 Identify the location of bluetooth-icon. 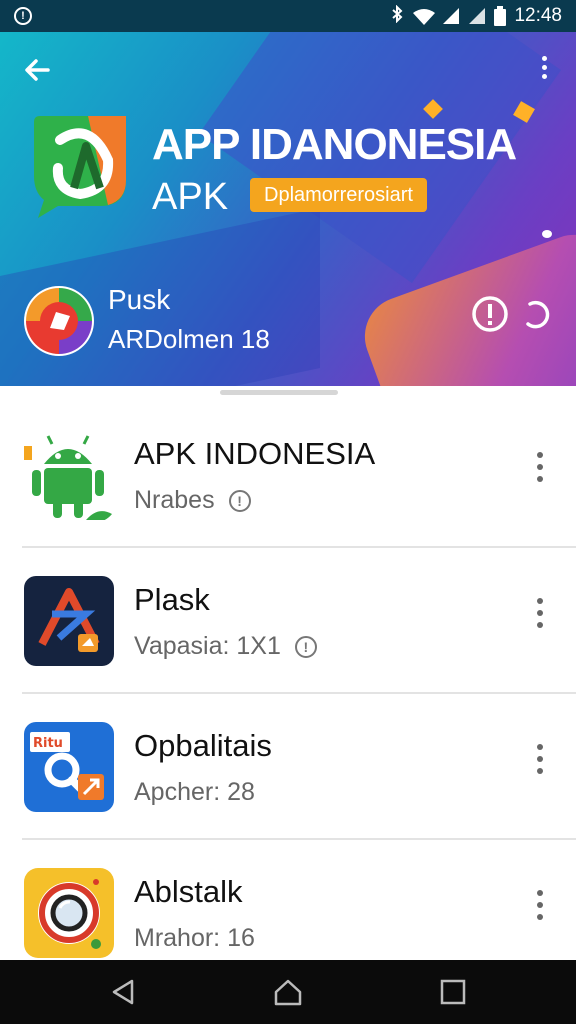
(397, 16).